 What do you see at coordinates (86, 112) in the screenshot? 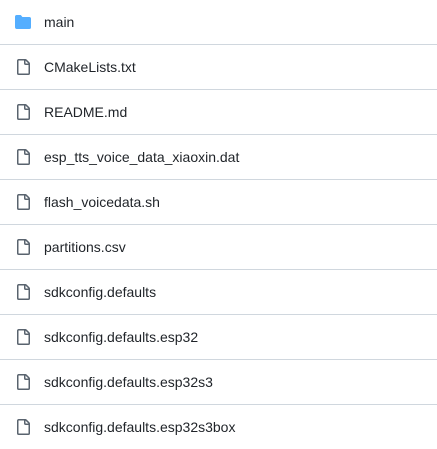
I see `item-name: README.md` at bounding box center [86, 112].